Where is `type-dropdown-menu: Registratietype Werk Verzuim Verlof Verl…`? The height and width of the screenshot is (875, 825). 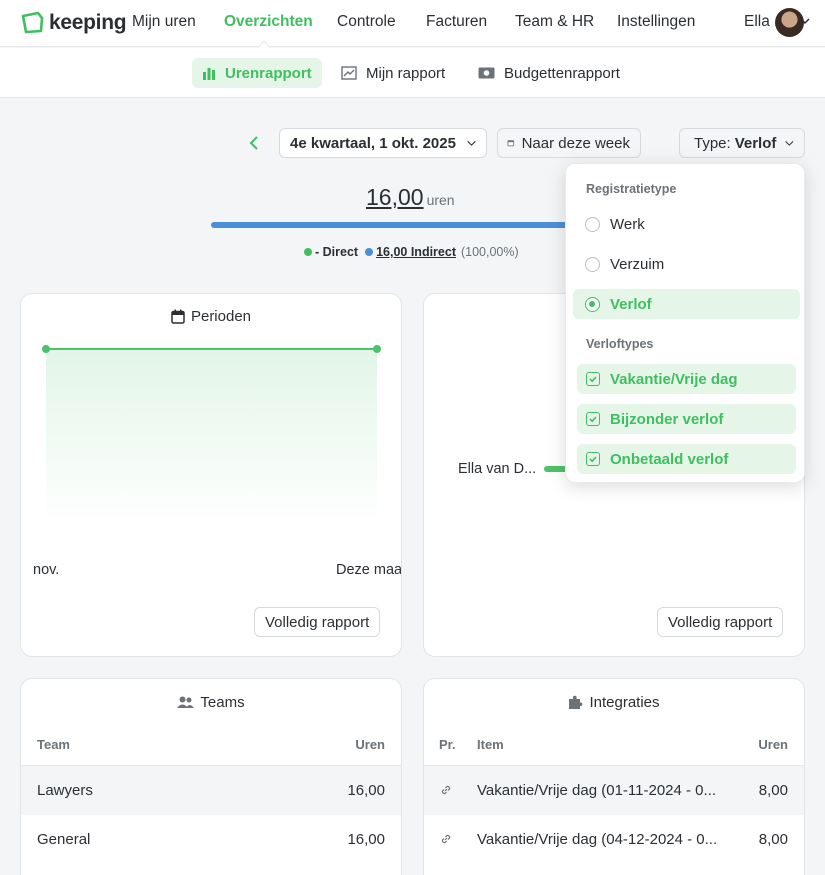 type-dropdown-menu: Registratietype Werk Verzuim Verlof Verl… is located at coordinates (685, 323).